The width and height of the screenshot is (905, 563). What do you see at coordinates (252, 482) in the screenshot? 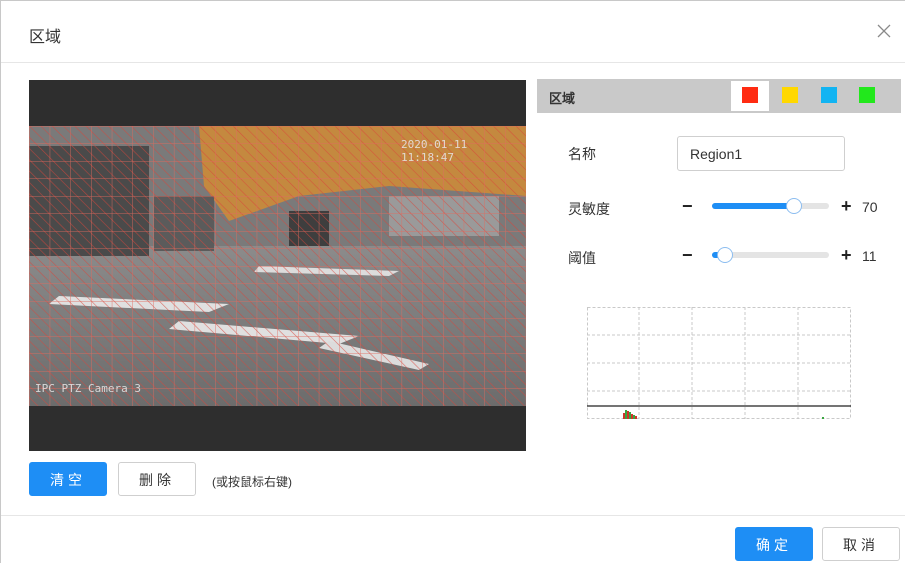
I see `delete-hint: (或按鼠标右键)` at bounding box center [252, 482].